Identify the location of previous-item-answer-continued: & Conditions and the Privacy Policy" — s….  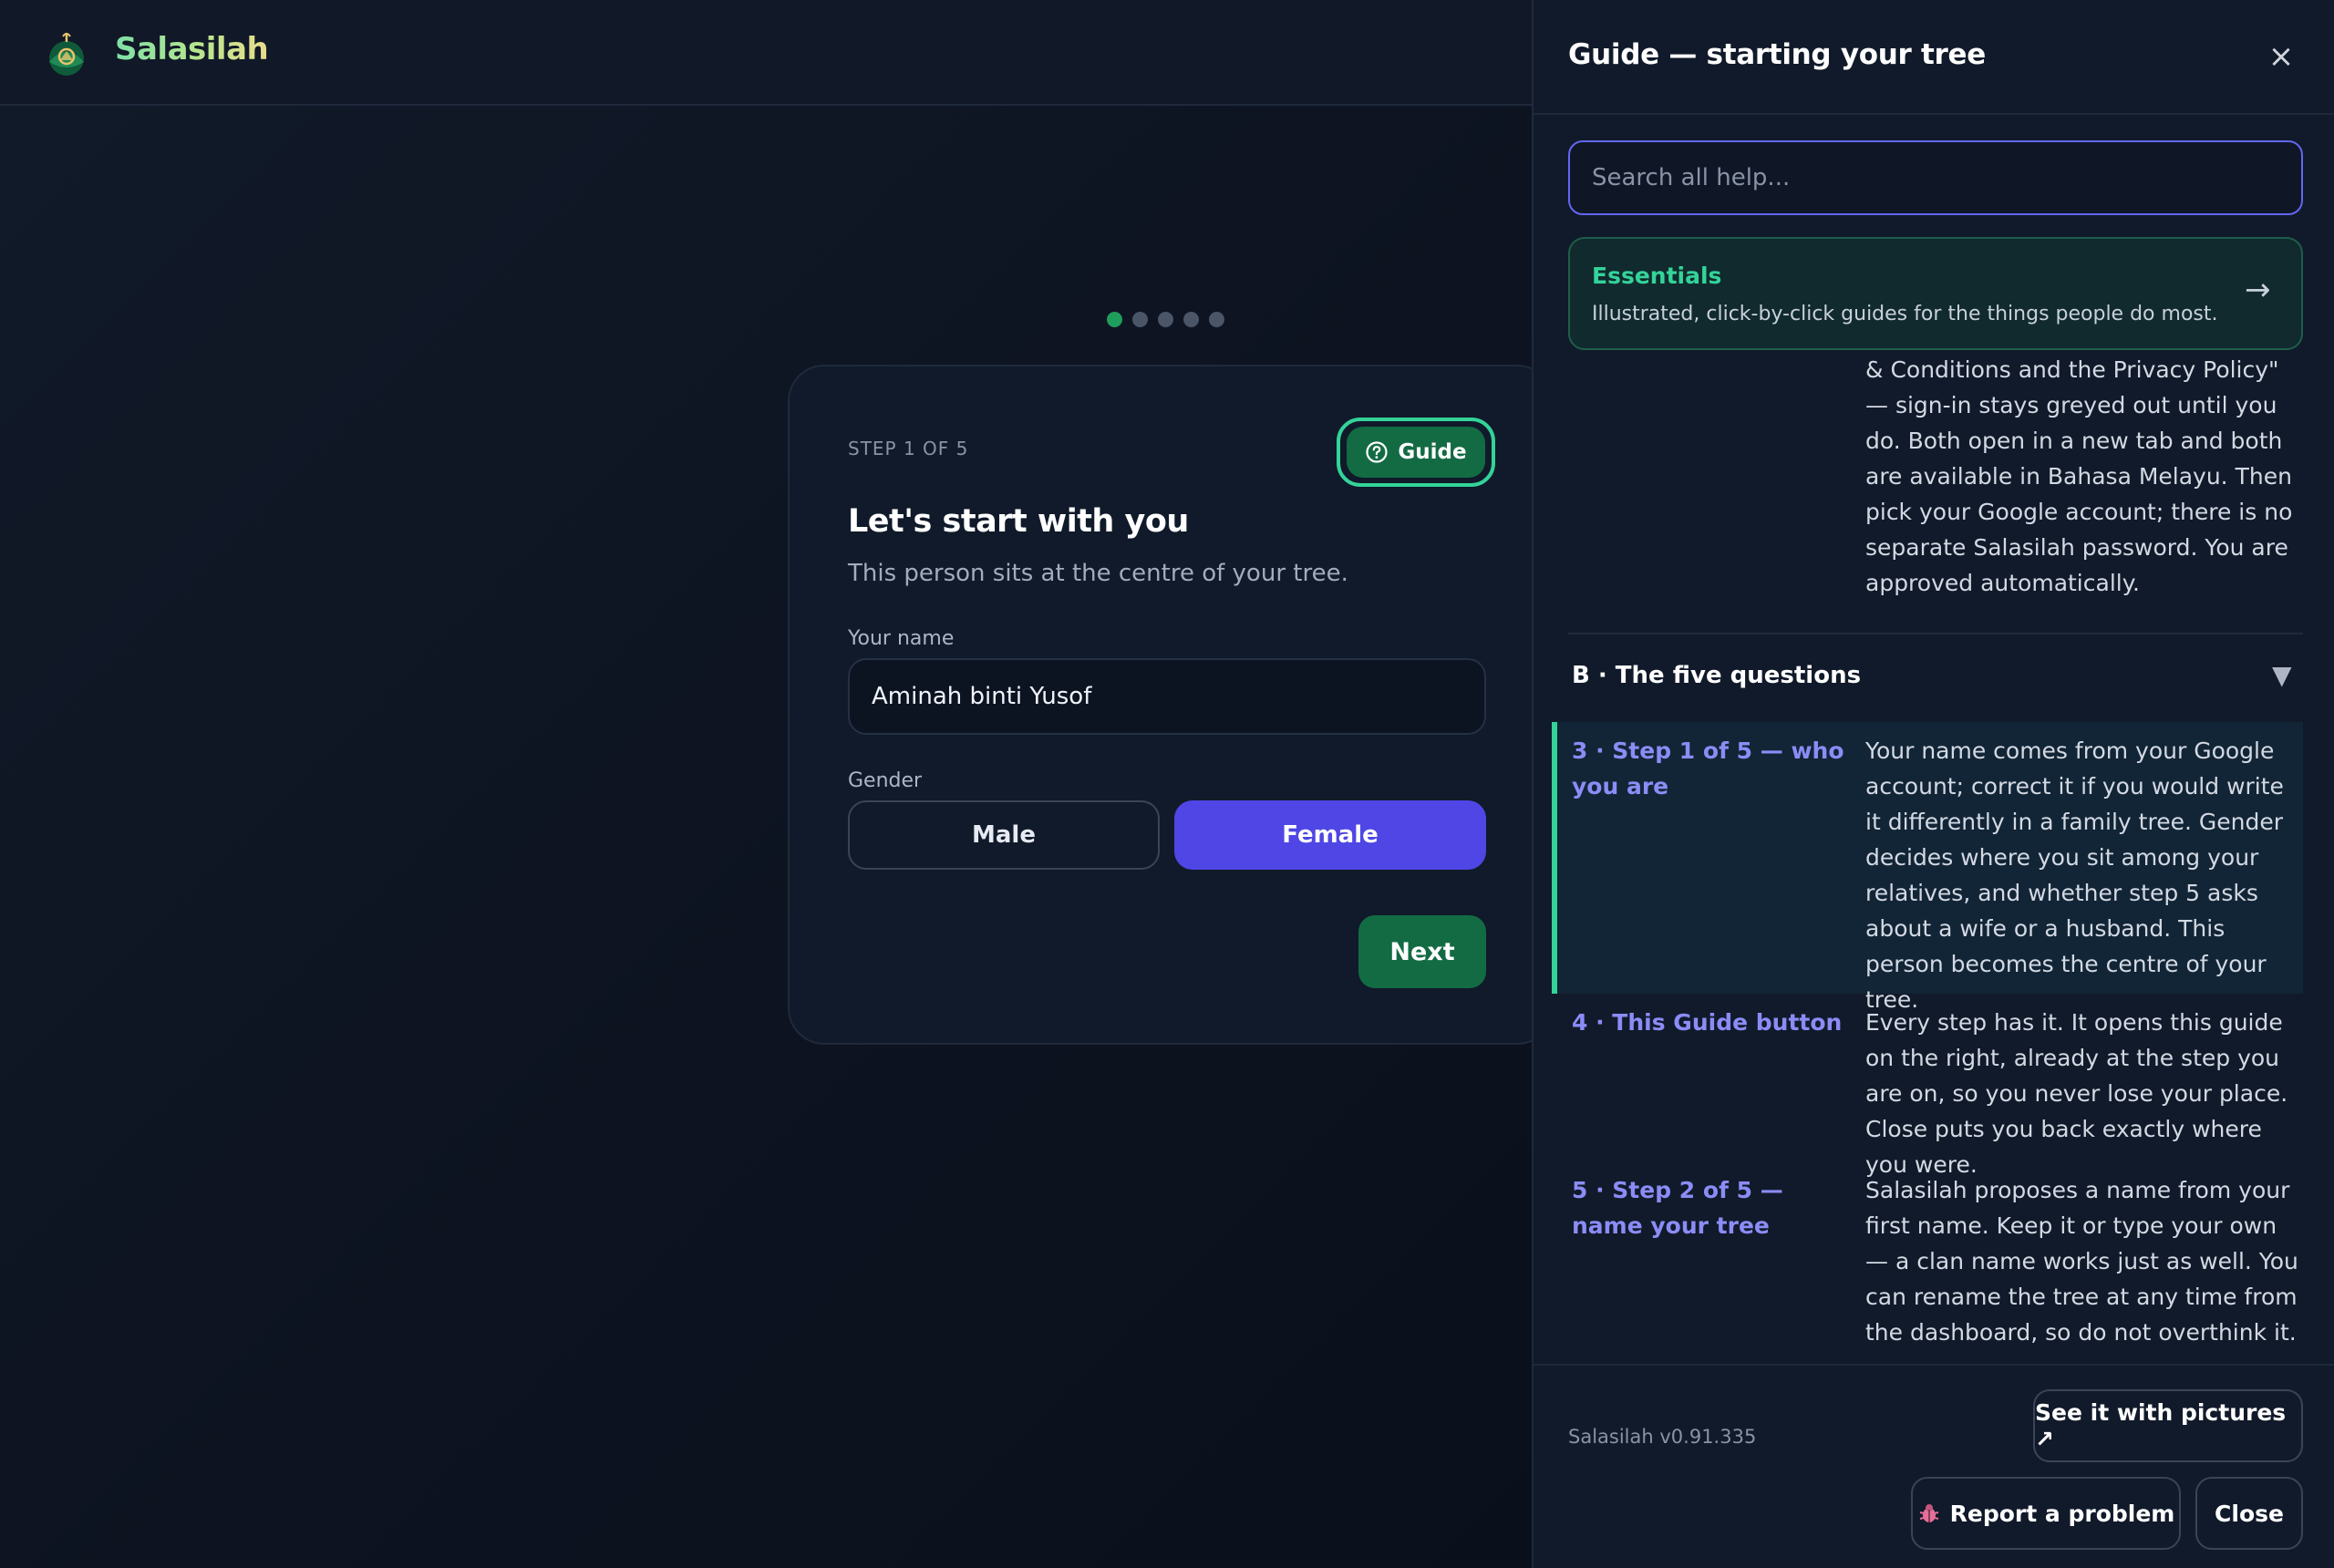
(2079, 476).